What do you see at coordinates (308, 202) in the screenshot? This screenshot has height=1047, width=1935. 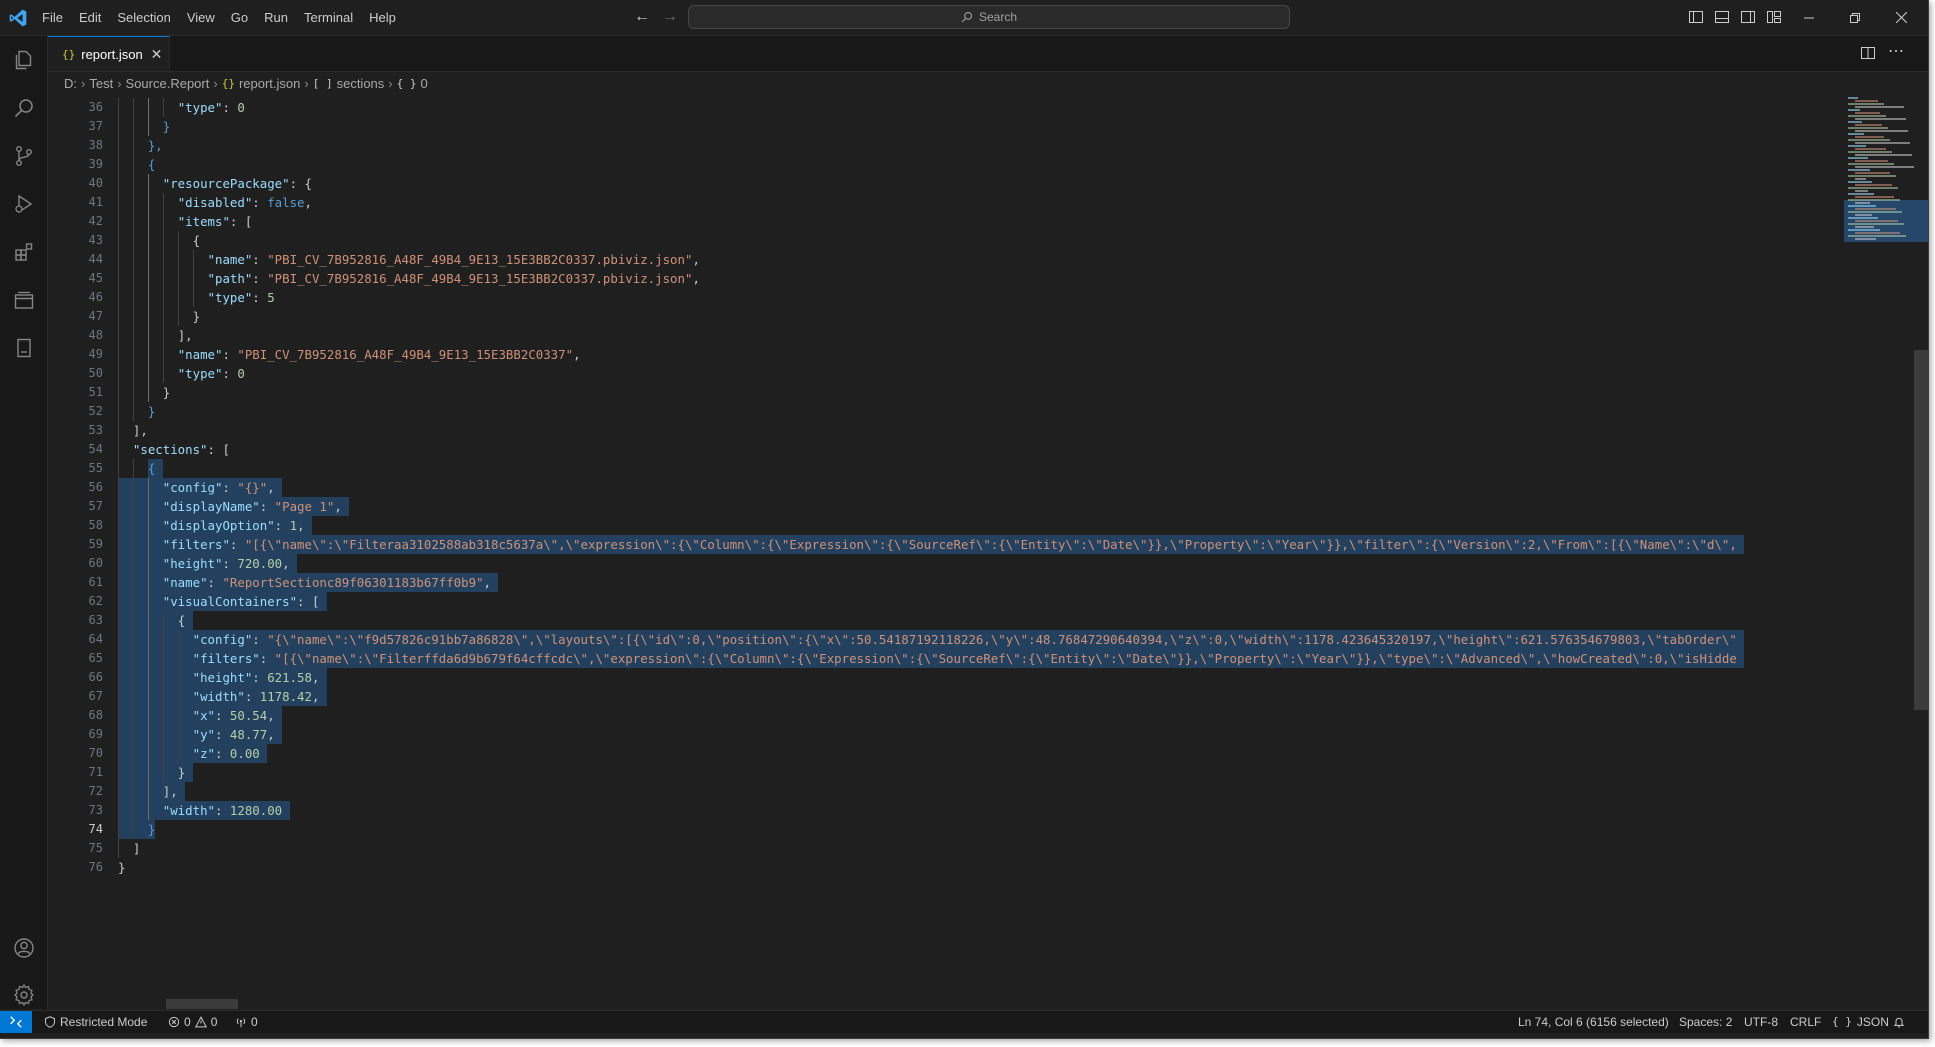 I see `code-token: ,` at bounding box center [308, 202].